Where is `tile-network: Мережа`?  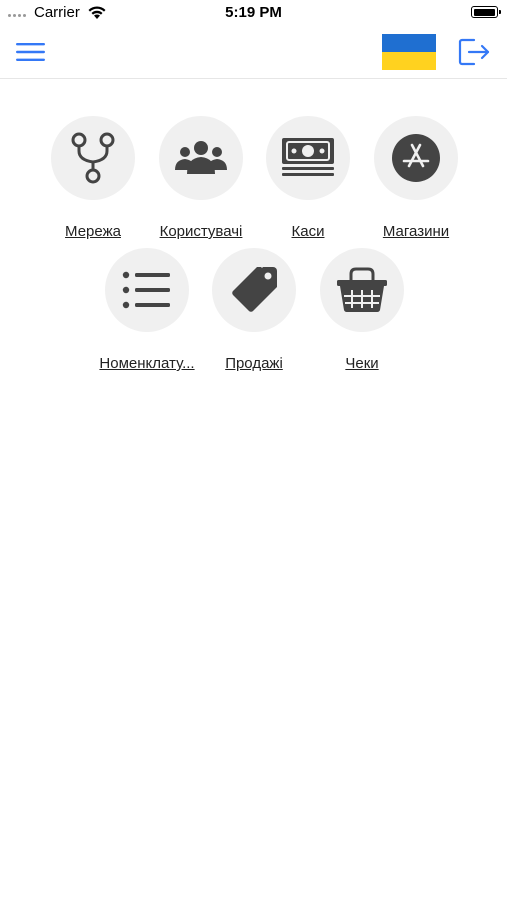
tile-network: Мережа is located at coordinates (93, 181).